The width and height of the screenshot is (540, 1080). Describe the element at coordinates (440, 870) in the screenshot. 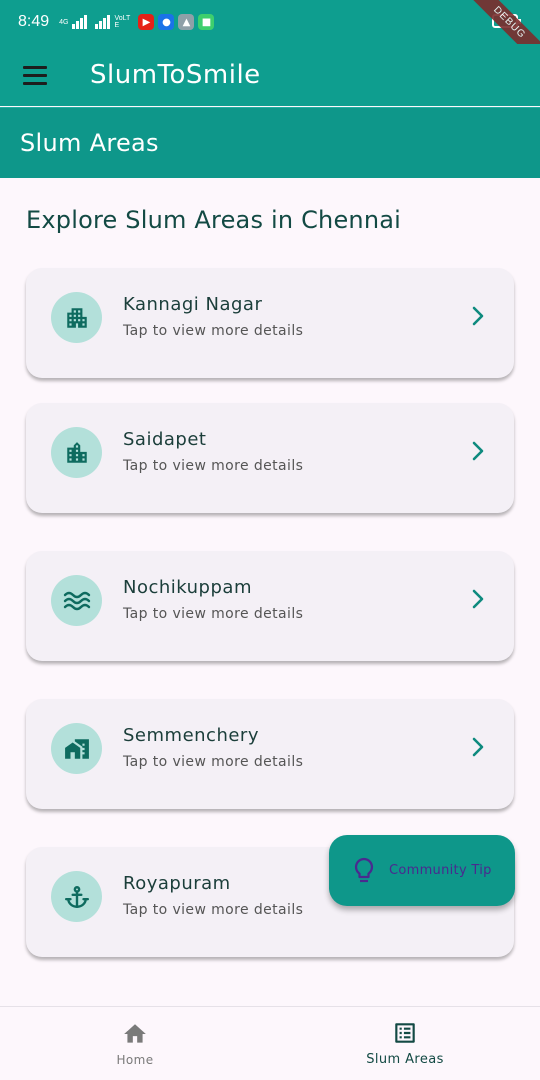

I see `community-tip-label: Community Tip` at that location.